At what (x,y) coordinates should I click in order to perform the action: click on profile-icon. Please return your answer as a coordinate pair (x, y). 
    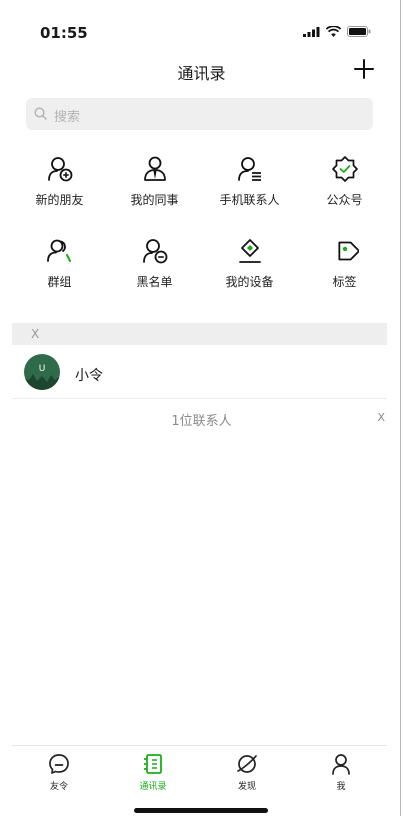
    Looking at the image, I should click on (341, 764).